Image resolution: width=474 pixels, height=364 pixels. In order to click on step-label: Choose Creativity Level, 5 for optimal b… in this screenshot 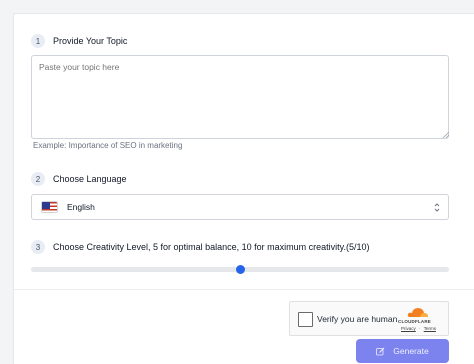, I will do `click(211, 247)`.